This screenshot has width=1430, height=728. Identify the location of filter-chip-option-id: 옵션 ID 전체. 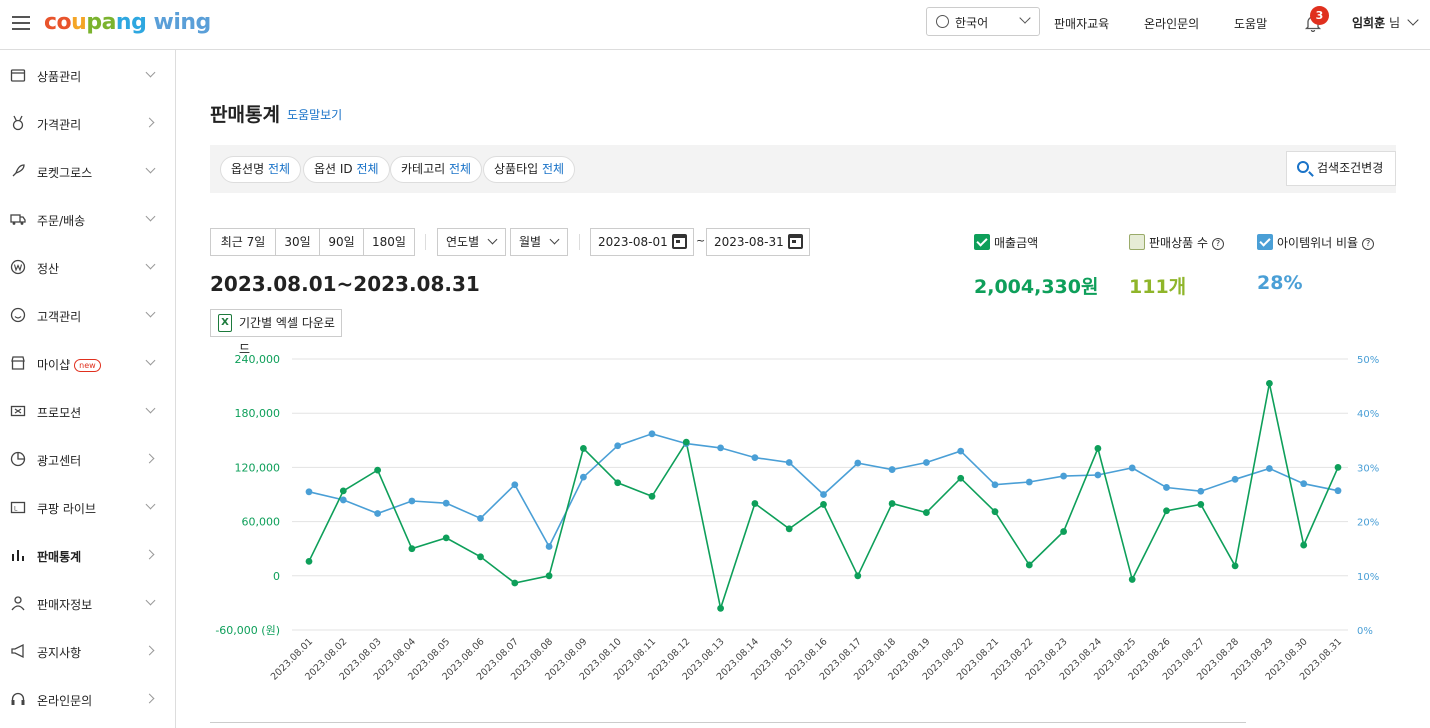
(346, 169).